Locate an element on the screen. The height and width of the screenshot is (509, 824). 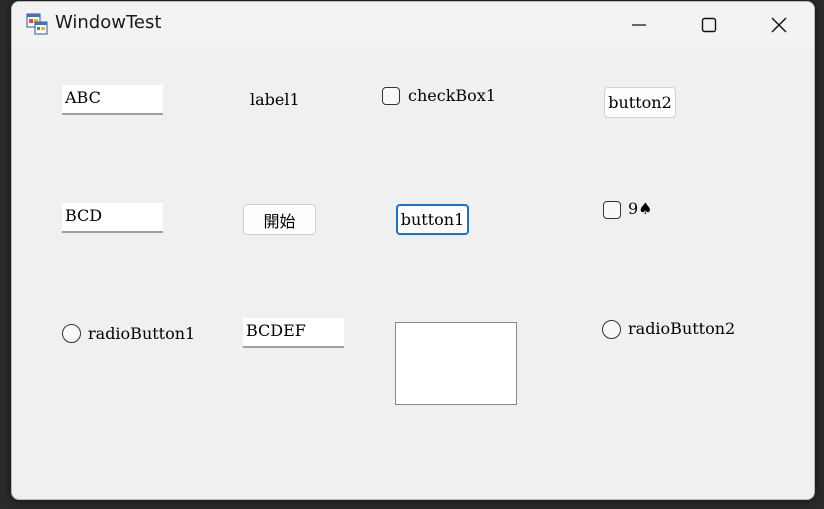
checkbox-9-spade-label: 9♠ is located at coordinates (640, 208).